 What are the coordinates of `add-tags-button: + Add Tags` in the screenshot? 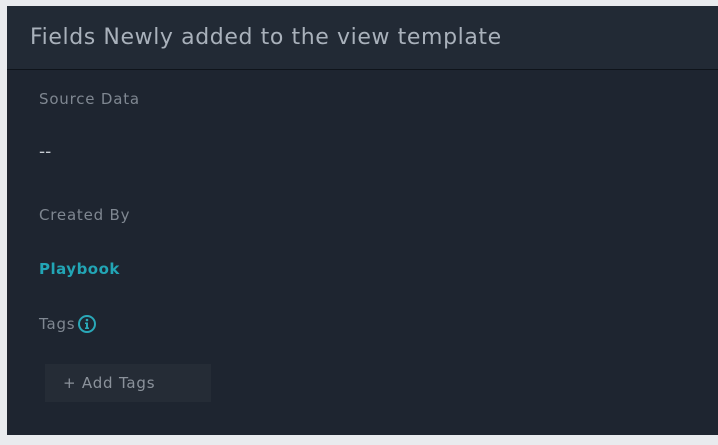 It's located at (128, 383).